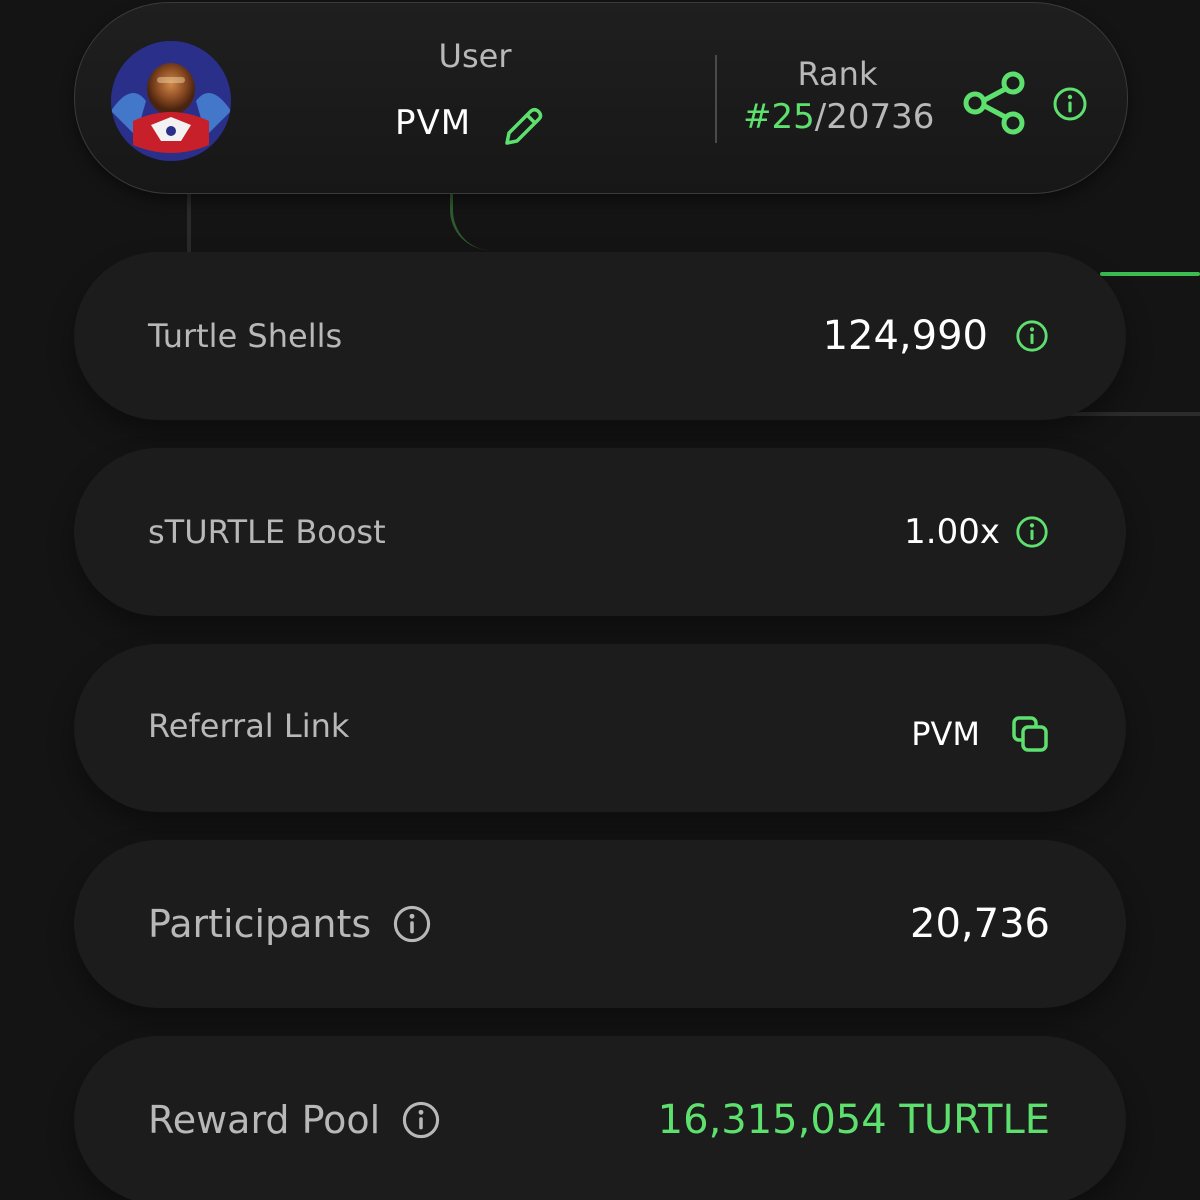  I want to click on user-header-card: User PVM Rank #25/20736, so click(601, 98).